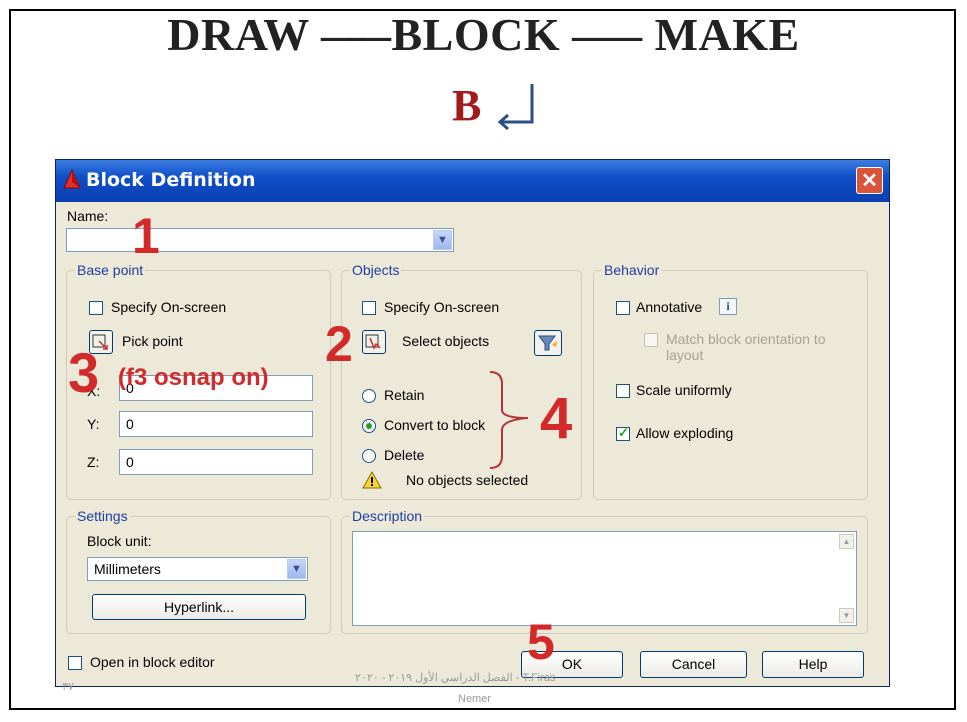 The image size is (967, 722). Describe the element at coordinates (376, 270) in the screenshot. I see `objects-title: Objects` at that location.